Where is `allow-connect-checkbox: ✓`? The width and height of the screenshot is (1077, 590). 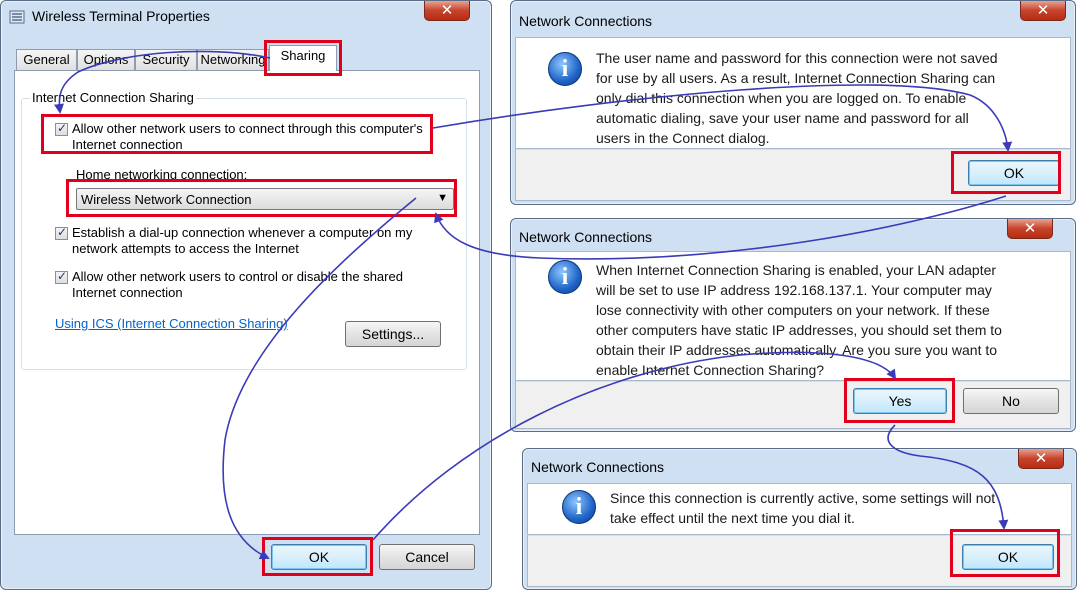
allow-connect-checkbox: ✓ is located at coordinates (61, 128).